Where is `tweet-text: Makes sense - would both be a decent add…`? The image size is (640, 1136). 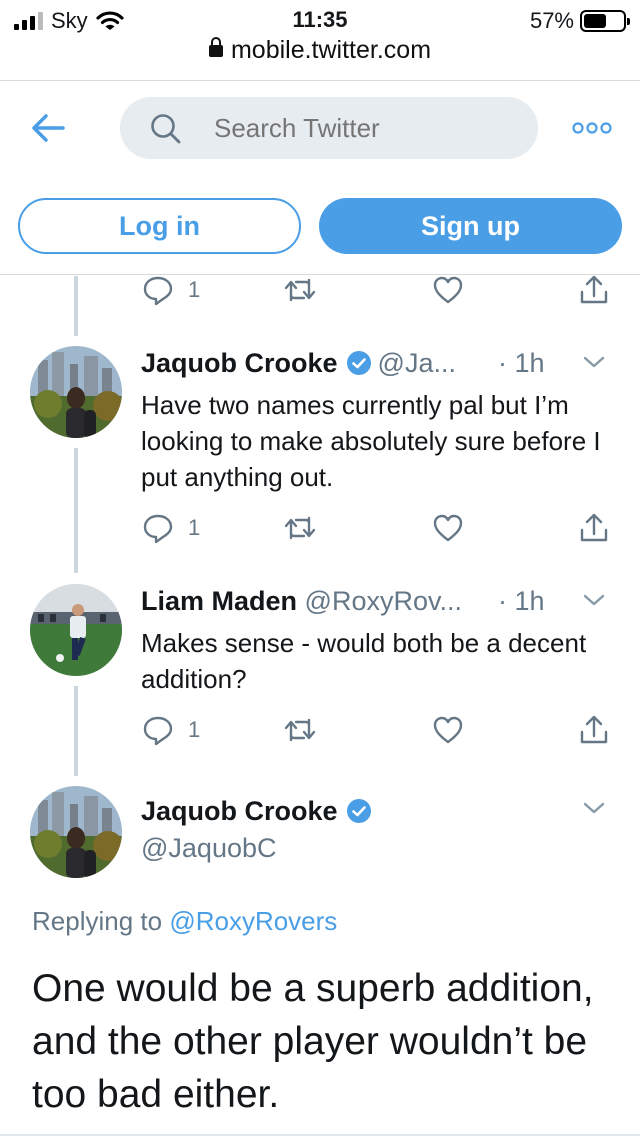 tweet-text: Makes sense - would both be a decent add… is located at coordinates (364, 661).